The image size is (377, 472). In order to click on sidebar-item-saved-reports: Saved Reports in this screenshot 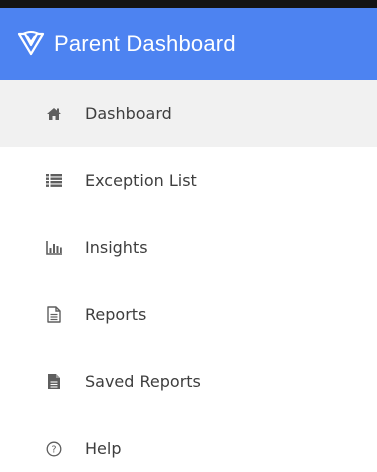, I will do `click(188, 381)`.